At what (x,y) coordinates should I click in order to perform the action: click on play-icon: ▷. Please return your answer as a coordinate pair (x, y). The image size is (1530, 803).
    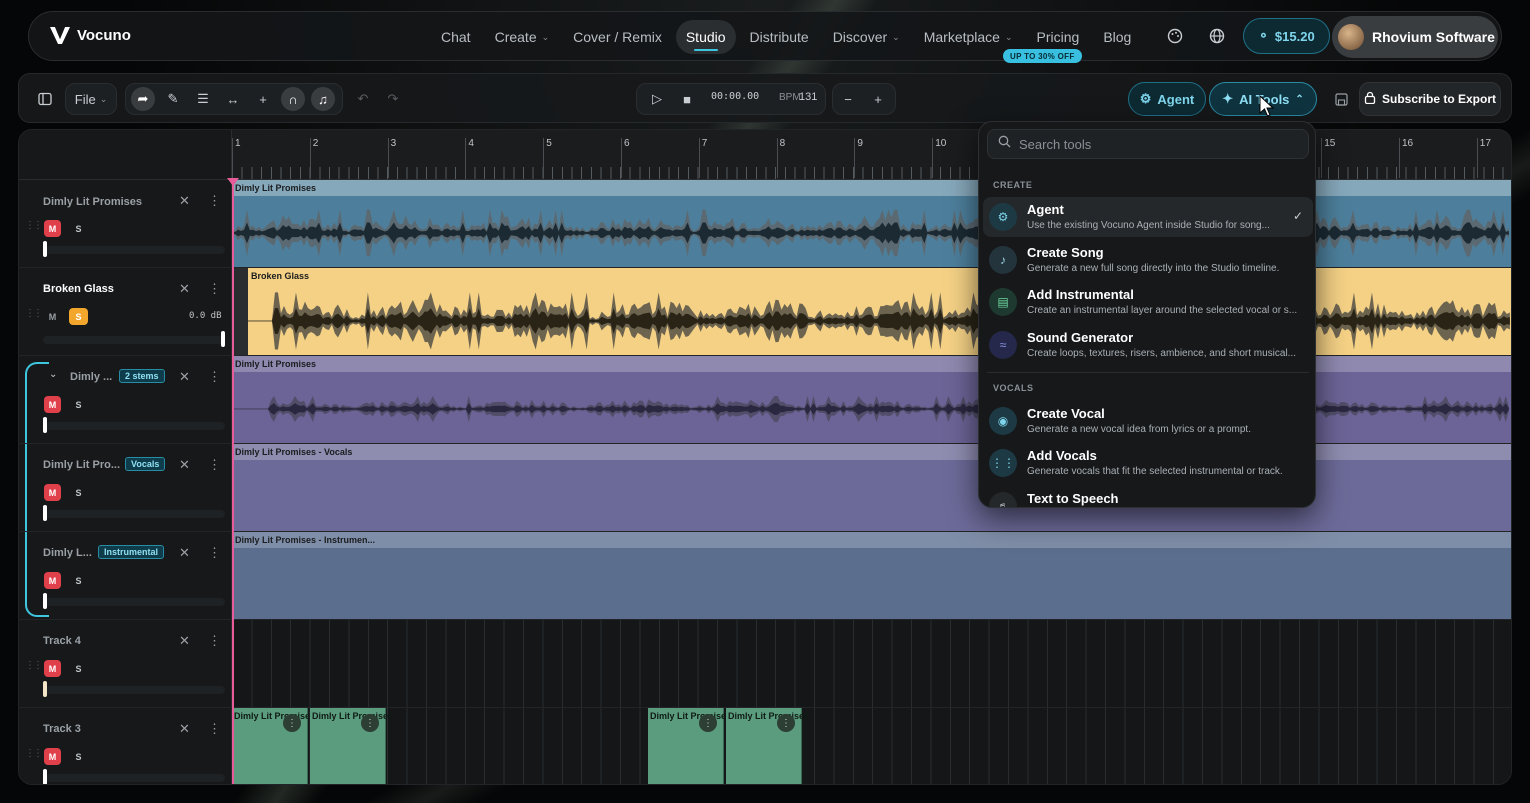
    Looking at the image, I should click on (657, 99).